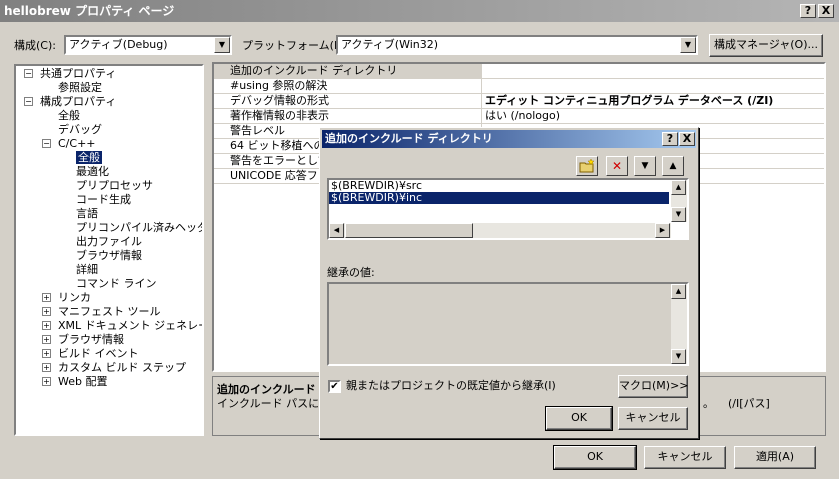 Image resolution: width=839 pixels, height=479 pixels. What do you see at coordinates (579, 418) in the screenshot?
I see `dialog-ok-button: OK` at bounding box center [579, 418].